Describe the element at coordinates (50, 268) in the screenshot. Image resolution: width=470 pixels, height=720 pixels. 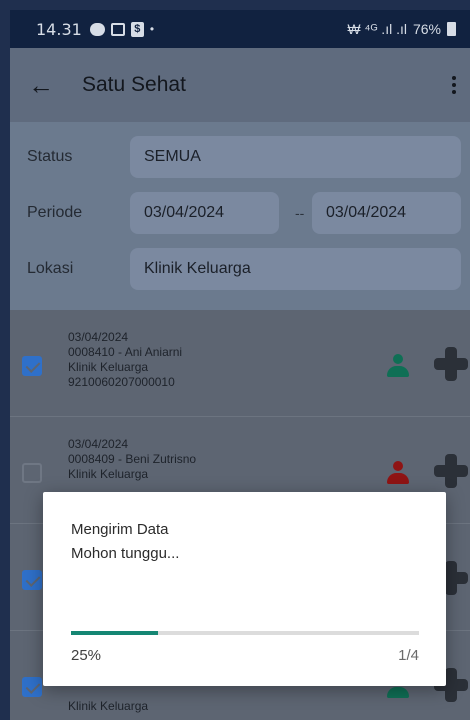
I see `location-label: Lokasi` at that location.